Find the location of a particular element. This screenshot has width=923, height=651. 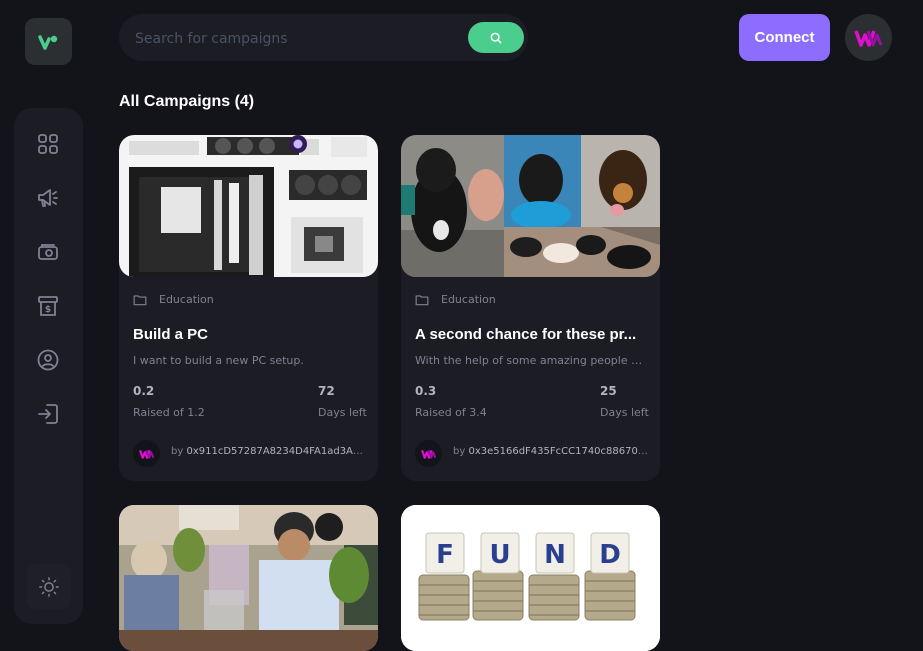

search-button is located at coordinates (496, 37).